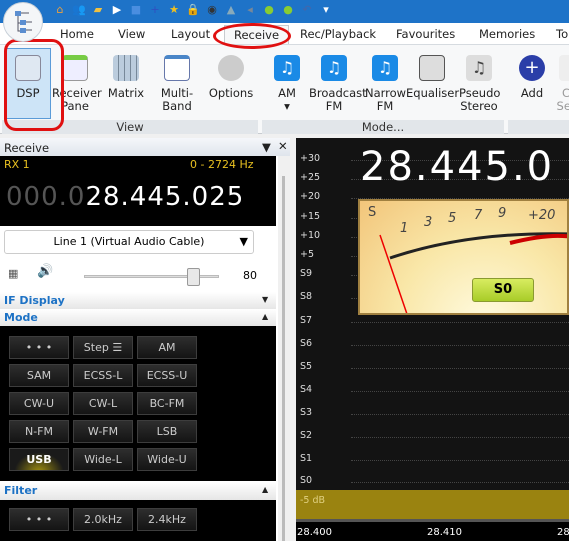 Image resolution: width=569 pixels, height=541 pixels. Describe the element at coordinates (39, 375) in the screenshot. I see `mode-button: SAM` at that location.